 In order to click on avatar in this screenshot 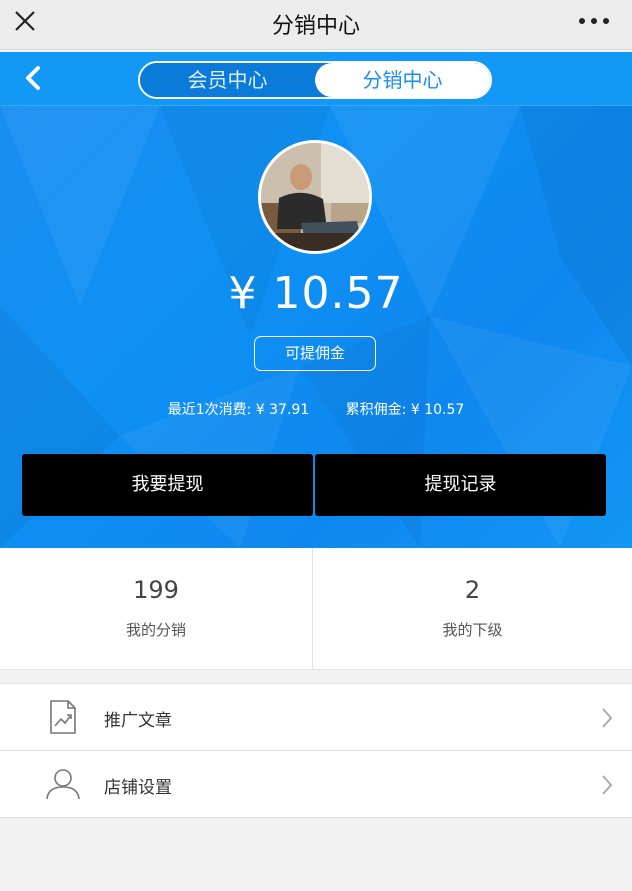, I will do `click(315, 197)`.